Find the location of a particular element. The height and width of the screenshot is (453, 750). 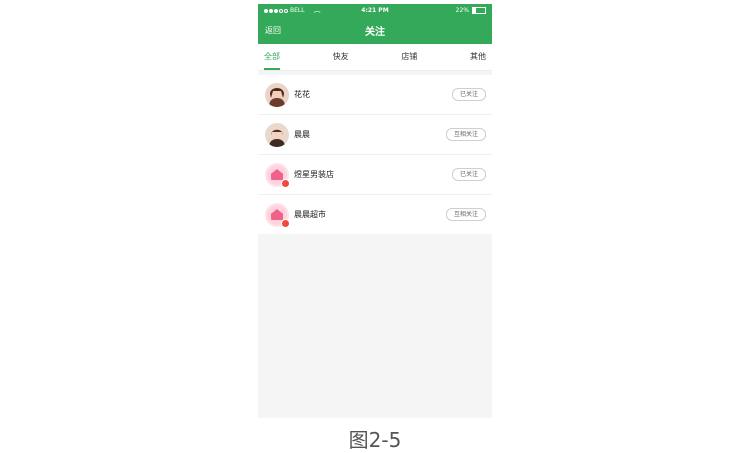

follow-item: 晨晨 互相关注 is located at coordinates (375, 135).